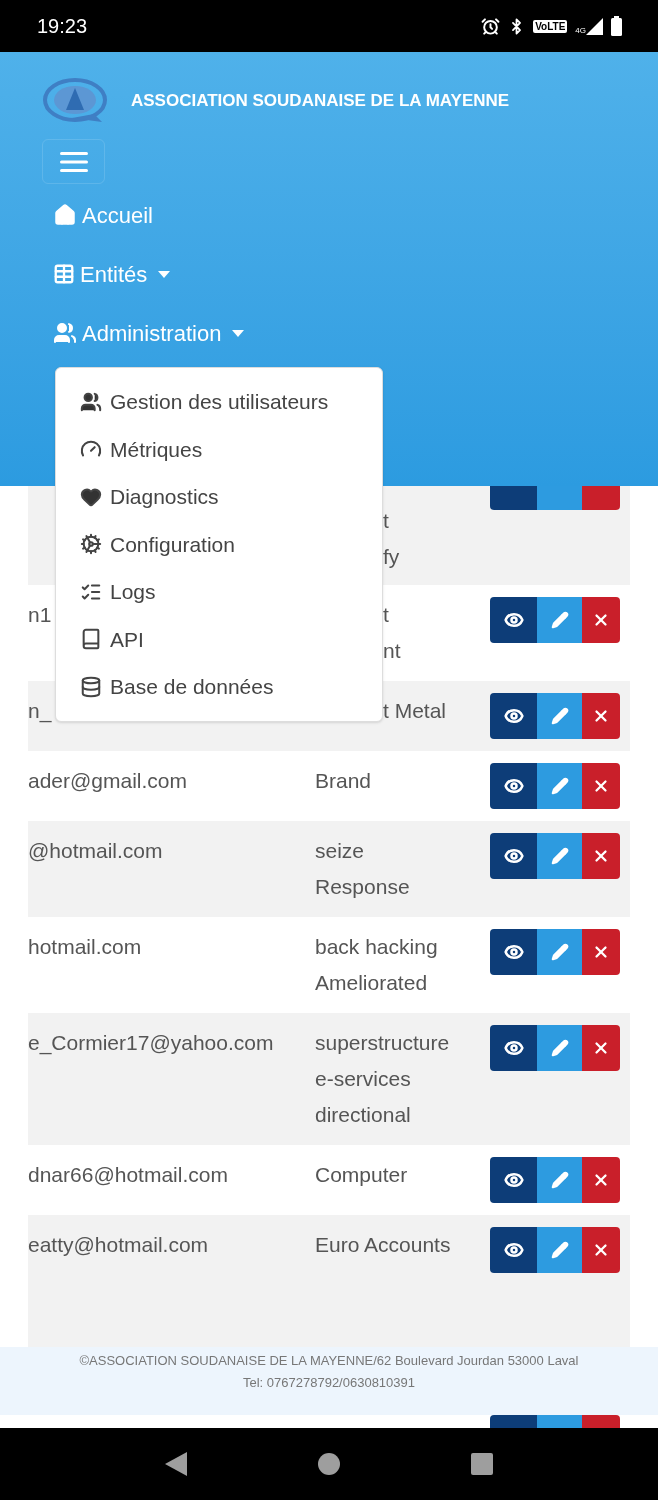 The image size is (658, 1500). Describe the element at coordinates (85, 946) in the screenshot. I see `email-cell: hotmail.com` at that location.